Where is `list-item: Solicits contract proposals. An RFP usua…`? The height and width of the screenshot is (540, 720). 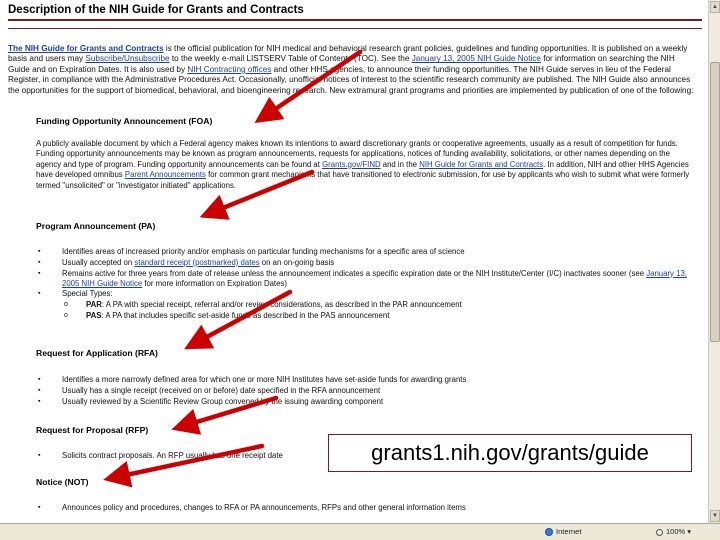
list-item: Solicits contract proposals. An RFP usua… is located at coordinates (159, 456).